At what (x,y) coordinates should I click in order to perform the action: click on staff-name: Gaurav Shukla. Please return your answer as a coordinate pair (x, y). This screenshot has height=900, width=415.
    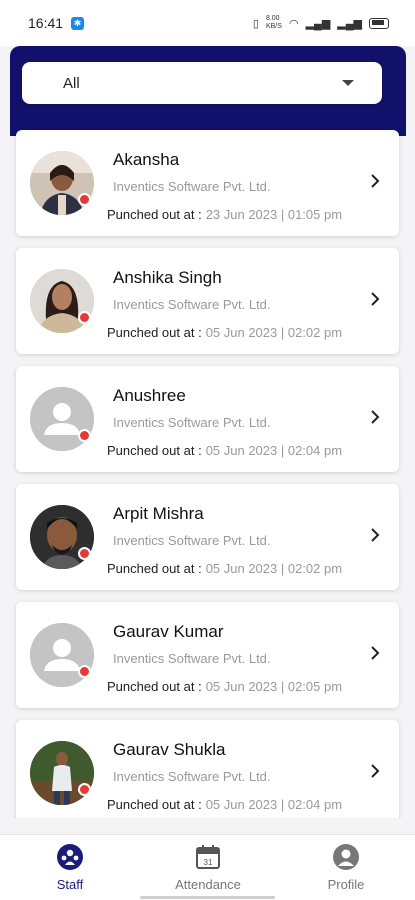
    Looking at the image, I should click on (169, 749).